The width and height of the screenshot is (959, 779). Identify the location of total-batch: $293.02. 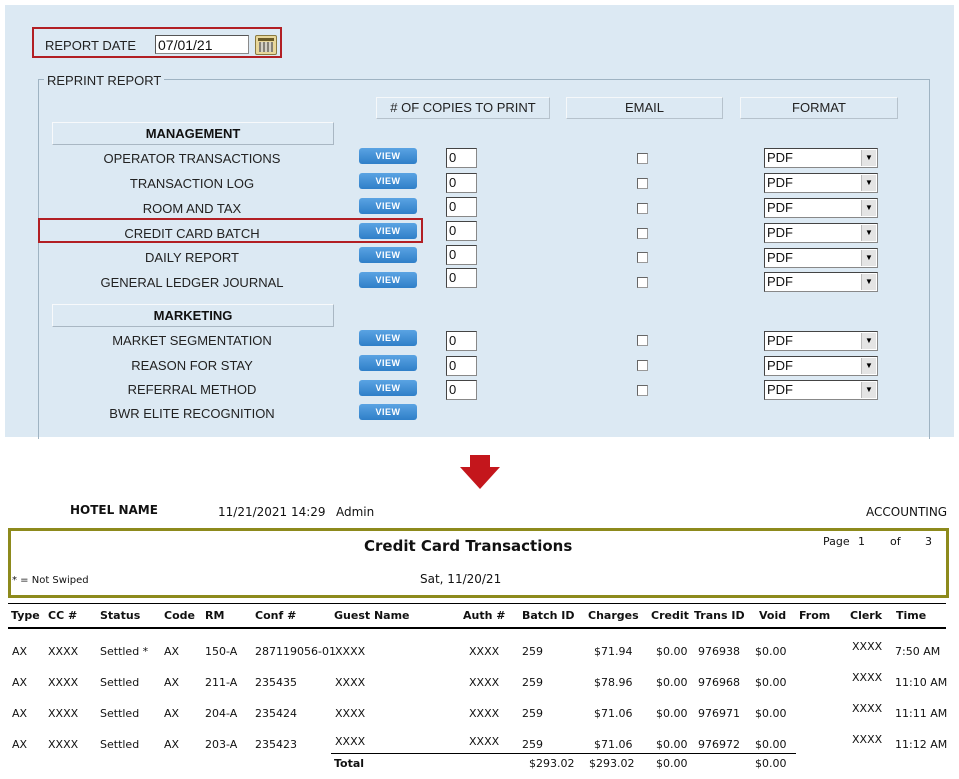
(552, 763).